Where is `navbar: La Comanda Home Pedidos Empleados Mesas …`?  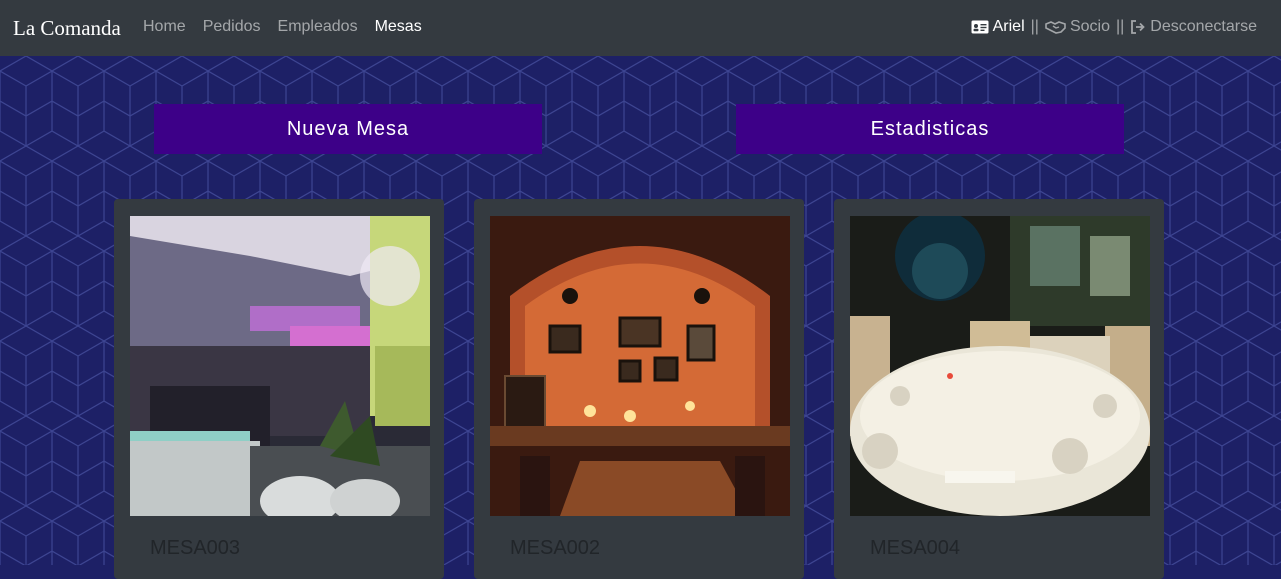
navbar: La Comanda Home Pedidos Empleados Mesas … is located at coordinates (640, 28).